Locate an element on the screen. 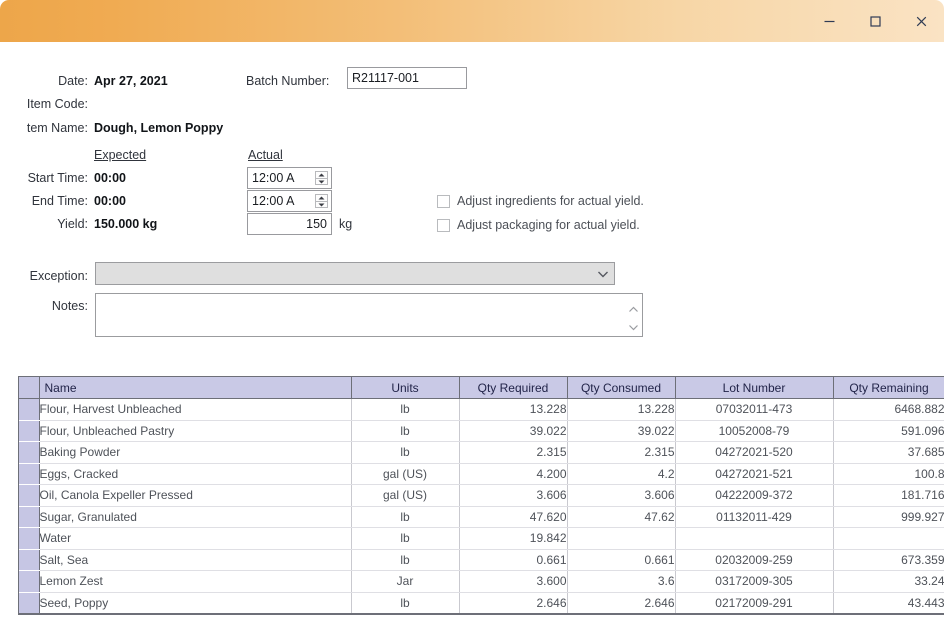  cell-qty-consumed: 3.6 is located at coordinates (621, 581).